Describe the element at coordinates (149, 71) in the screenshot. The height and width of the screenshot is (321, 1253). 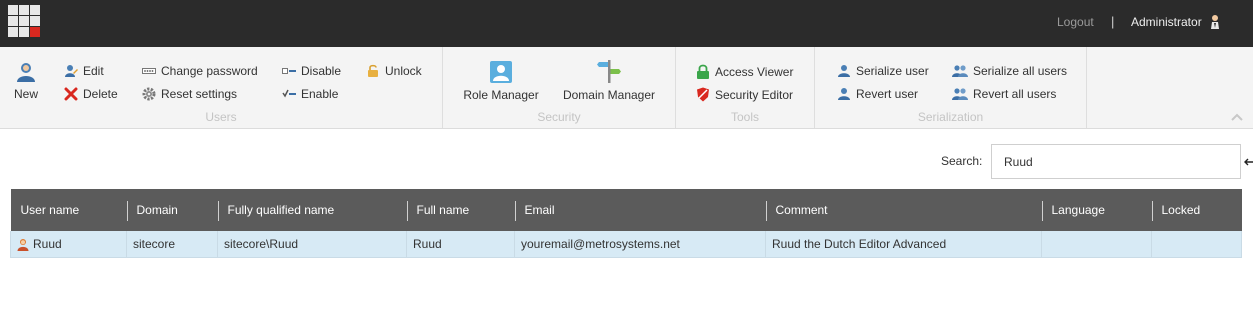
I see `password-field-icon` at that location.